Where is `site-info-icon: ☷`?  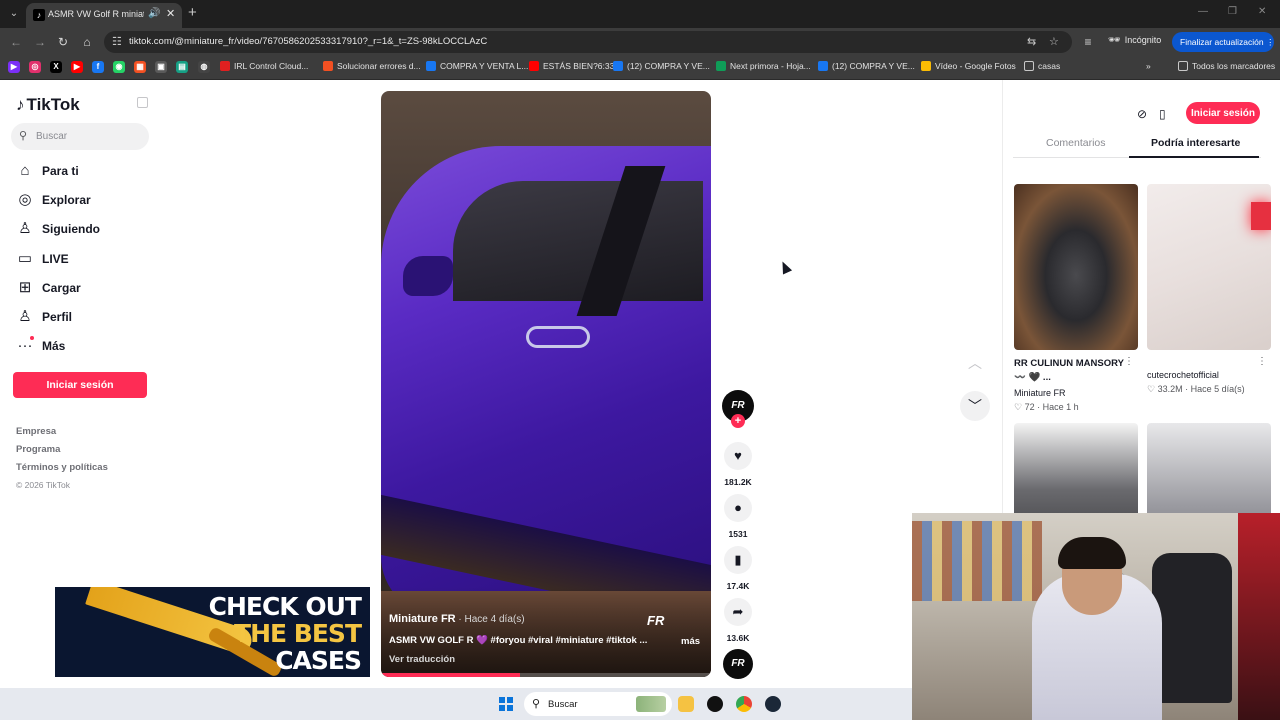
site-info-icon: ☷ is located at coordinates (117, 41).